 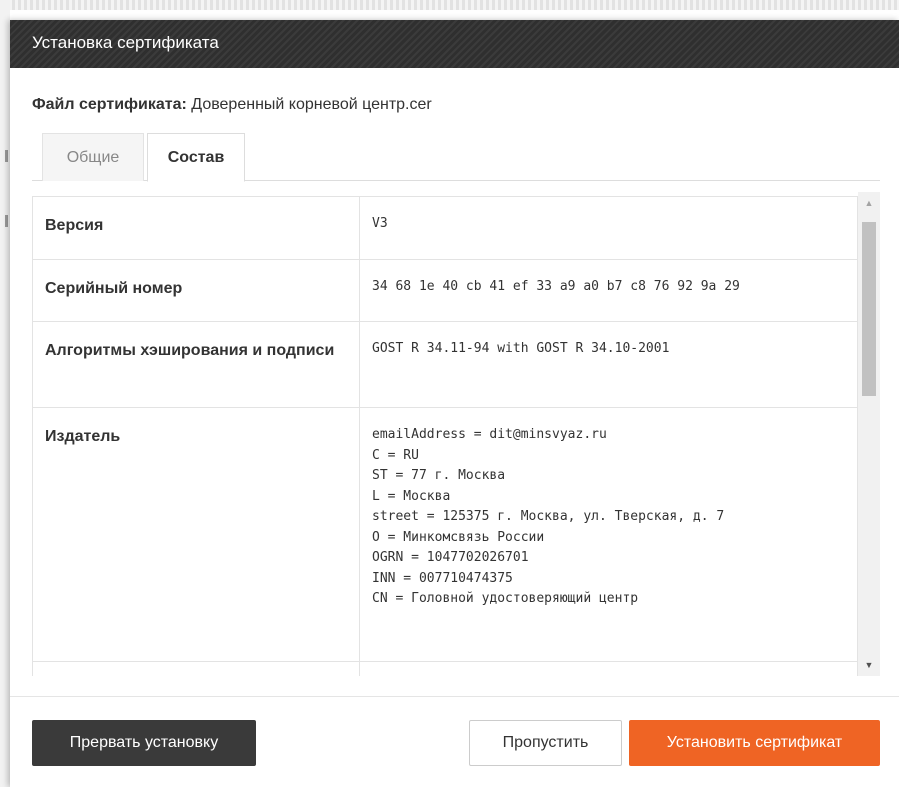 What do you see at coordinates (196, 290) in the screenshot?
I see `property-name: Серийный номер` at bounding box center [196, 290].